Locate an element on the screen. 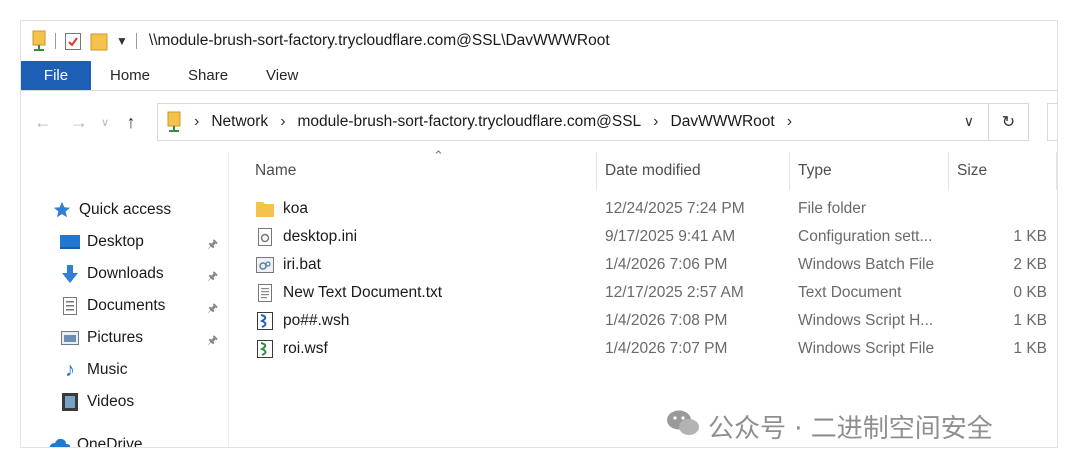  file-name: koa is located at coordinates (295, 208).